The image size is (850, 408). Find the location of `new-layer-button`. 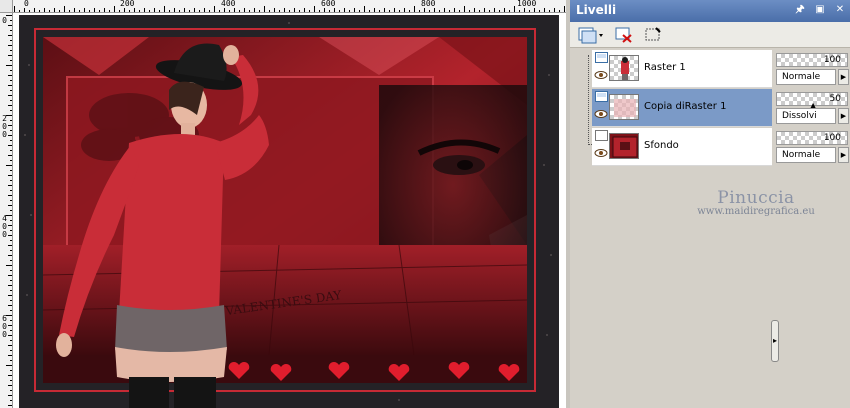

new-layer-button is located at coordinates (591, 35).